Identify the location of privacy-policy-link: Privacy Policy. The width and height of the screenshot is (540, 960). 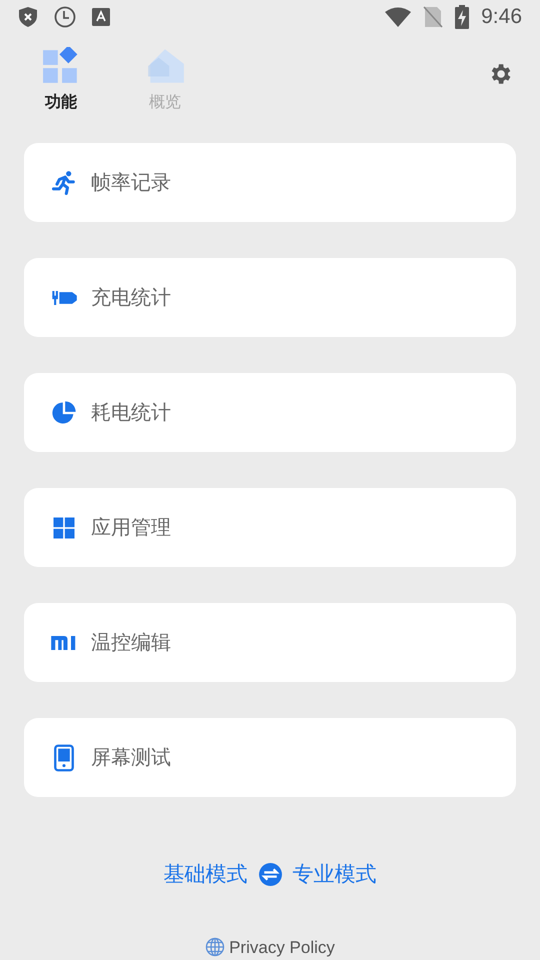
(282, 947).